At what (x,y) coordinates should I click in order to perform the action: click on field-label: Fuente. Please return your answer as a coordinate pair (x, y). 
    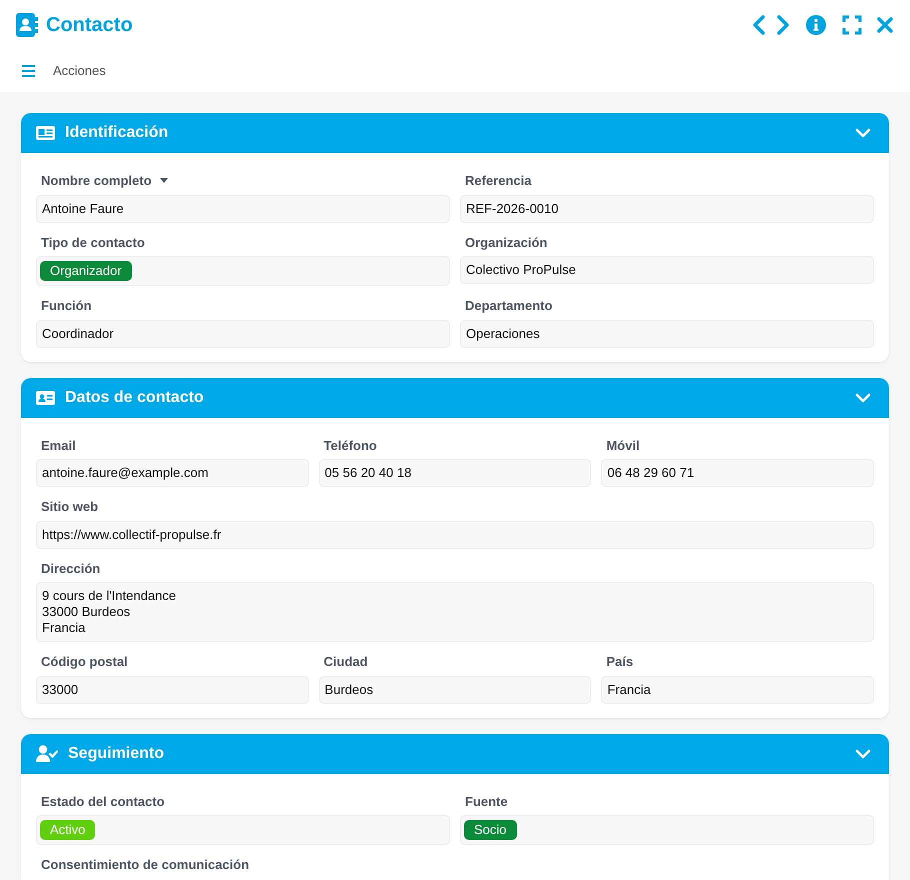
    Looking at the image, I should click on (486, 801).